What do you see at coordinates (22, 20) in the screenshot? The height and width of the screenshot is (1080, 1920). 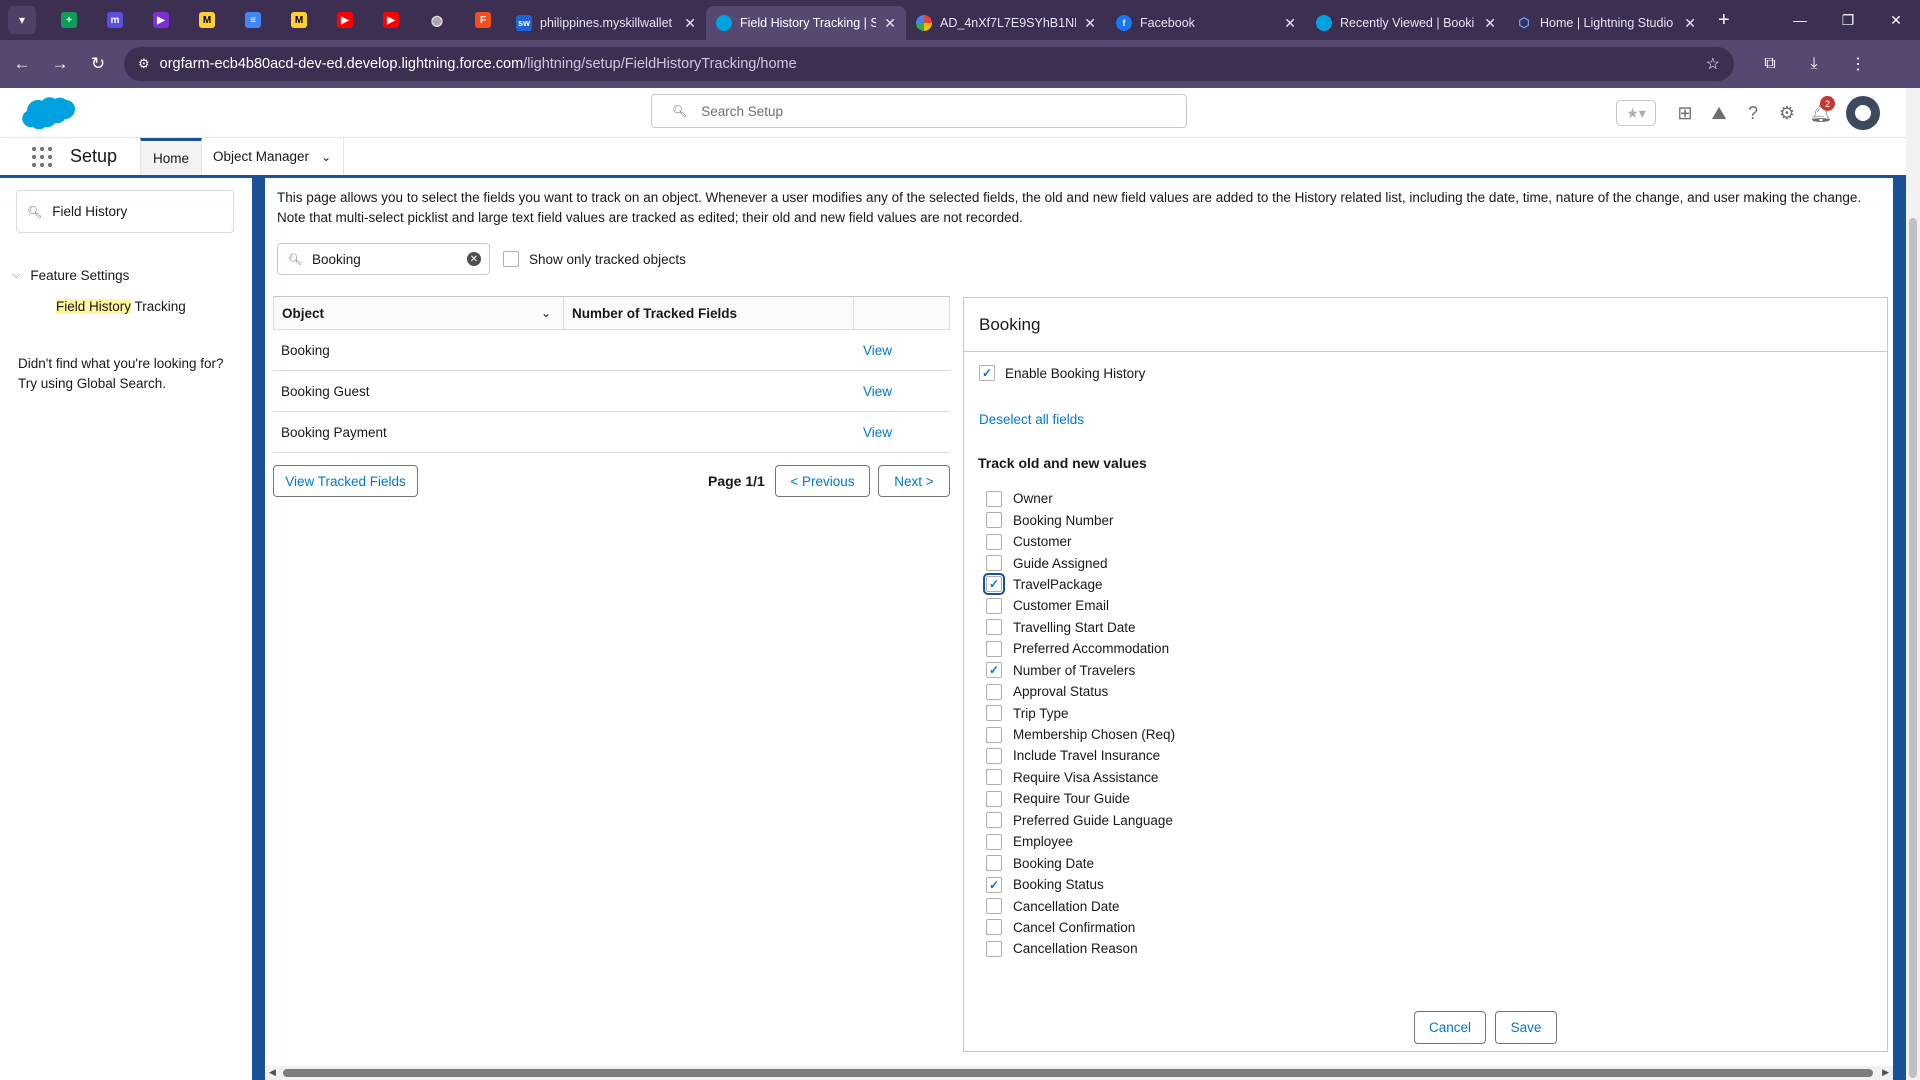 I see `tab-search-menu-icon: ▾` at bounding box center [22, 20].